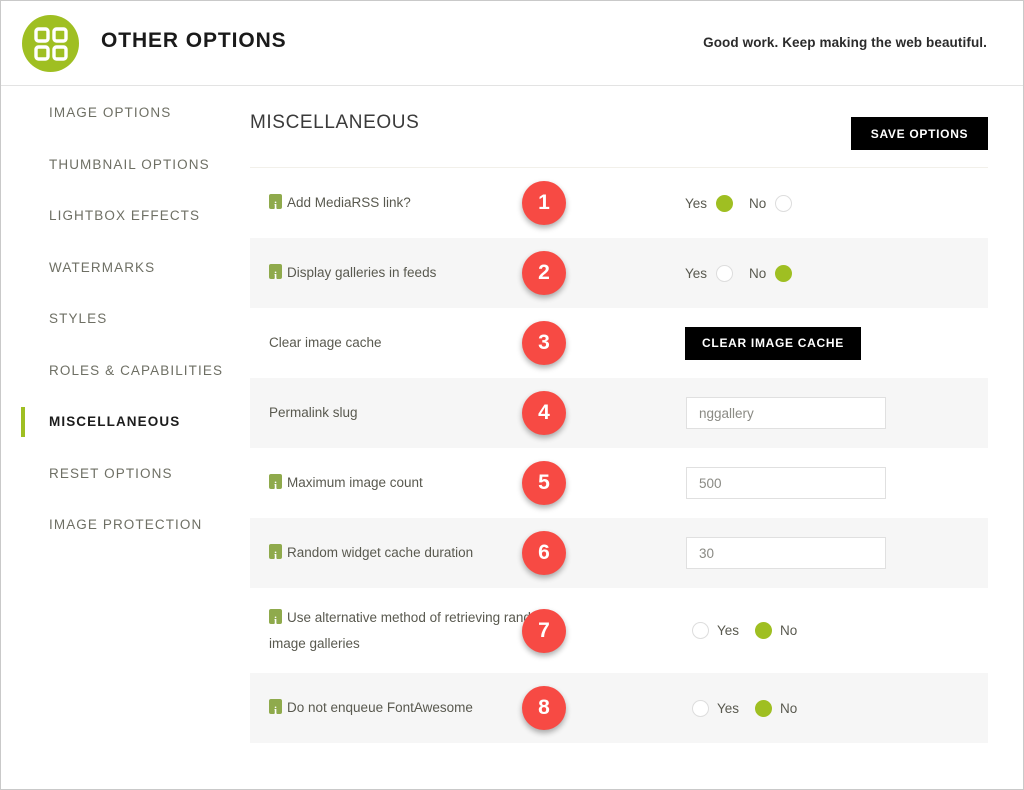 Image resolution: width=1024 pixels, height=790 pixels. I want to click on option-label: Display galleries in feeds, so click(362, 272).